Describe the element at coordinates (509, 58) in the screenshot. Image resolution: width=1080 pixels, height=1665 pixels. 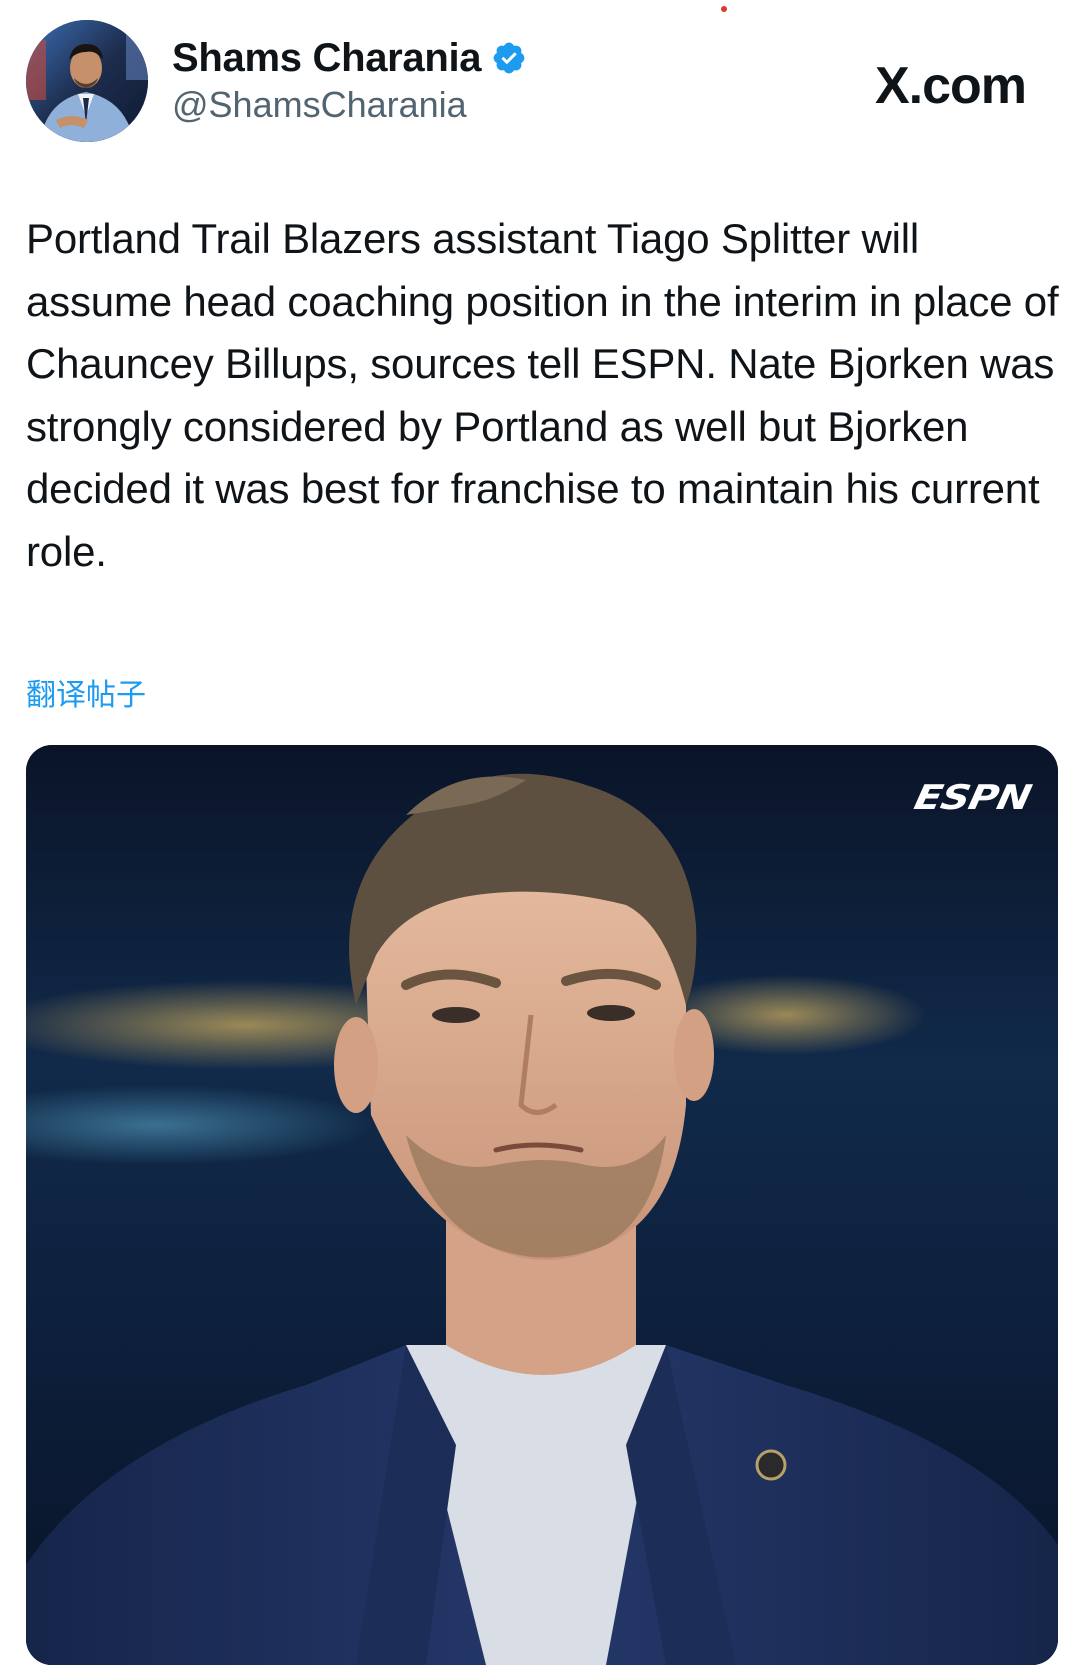
I see `verified-badge-icon` at that location.